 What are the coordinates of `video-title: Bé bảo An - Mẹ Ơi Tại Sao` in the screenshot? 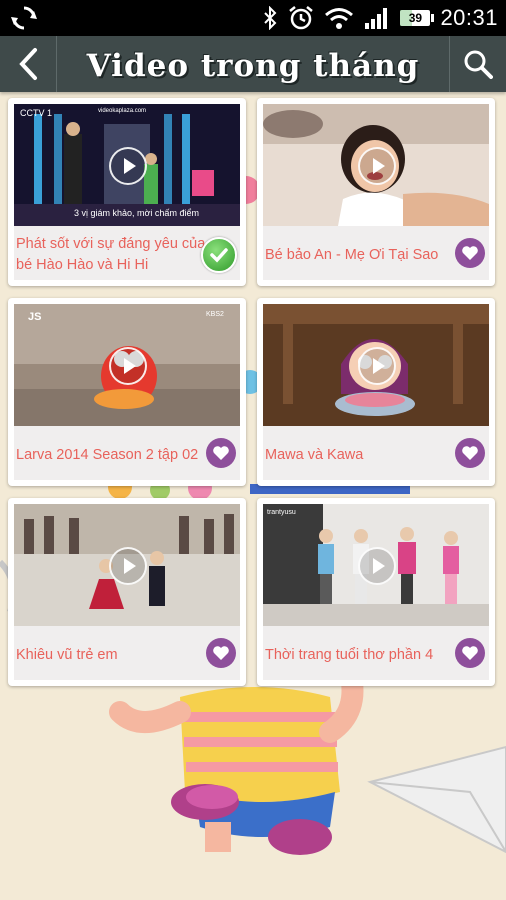 It's located at (360, 255).